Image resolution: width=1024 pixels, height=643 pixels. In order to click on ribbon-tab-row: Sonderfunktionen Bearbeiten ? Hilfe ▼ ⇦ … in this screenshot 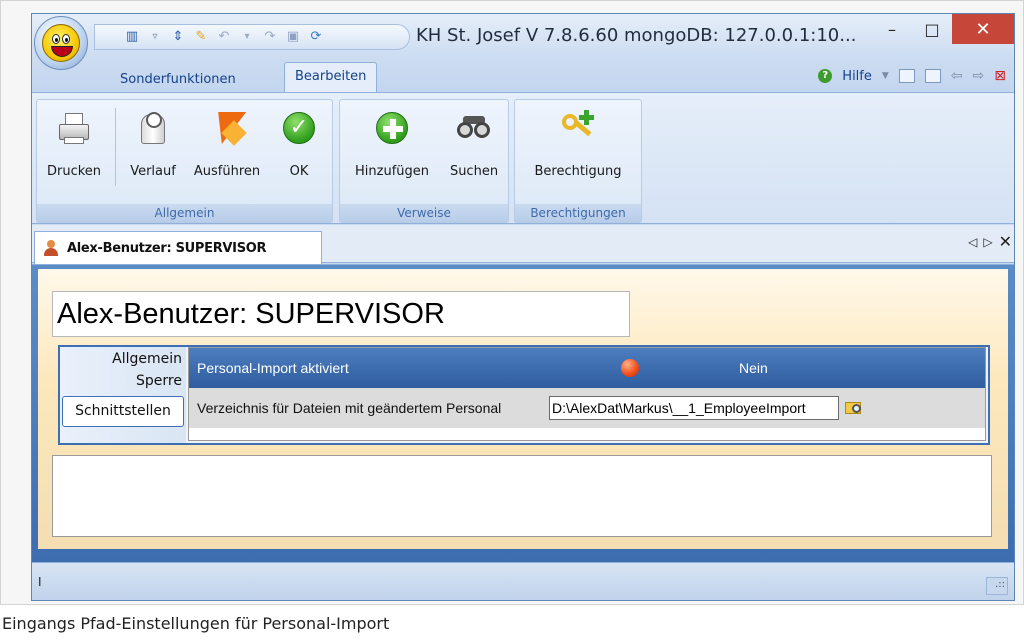, I will do `click(523, 75)`.